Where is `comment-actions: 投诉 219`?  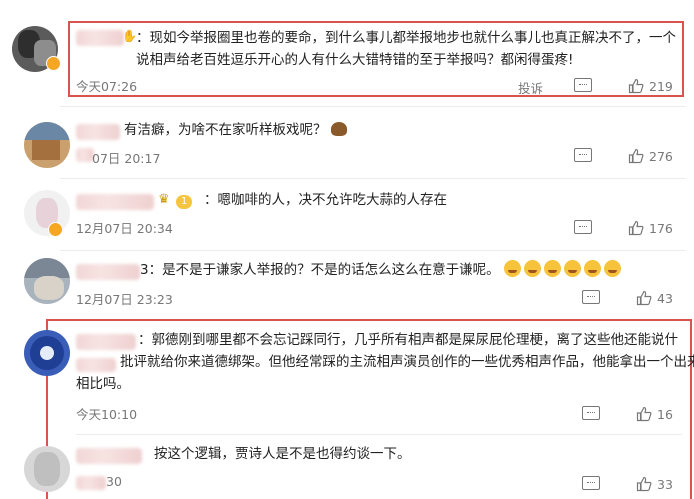
comment-actions: 投诉 219 is located at coordinates (347, 88).